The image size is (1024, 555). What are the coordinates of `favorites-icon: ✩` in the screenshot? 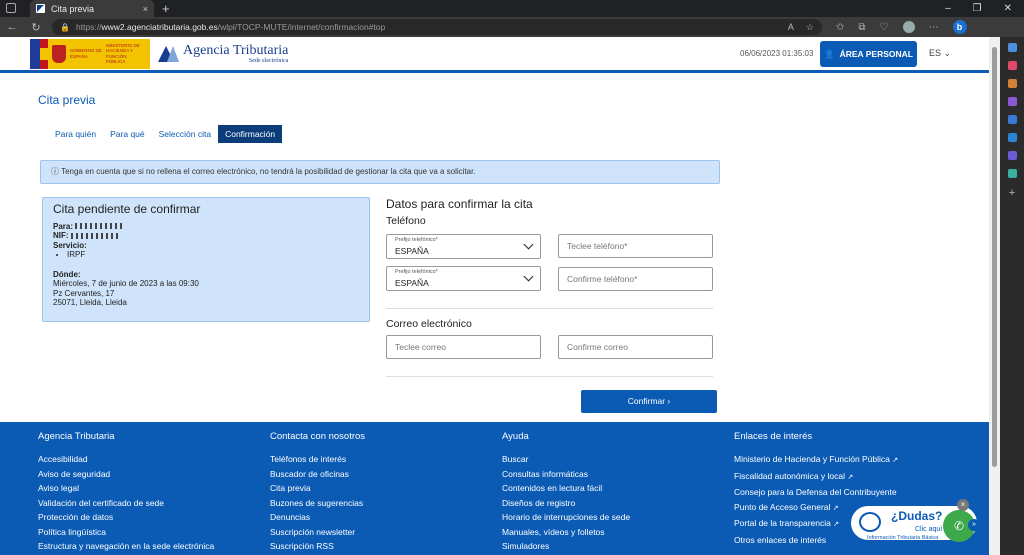 It's located at (840, 27).